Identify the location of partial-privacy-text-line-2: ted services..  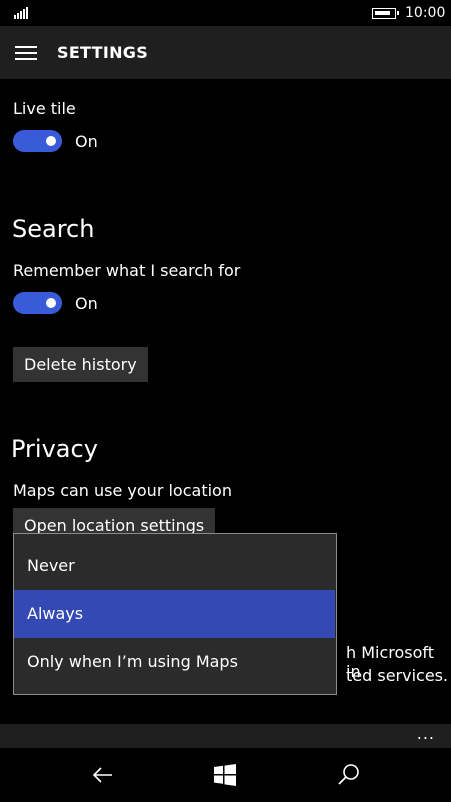
(397, 675).